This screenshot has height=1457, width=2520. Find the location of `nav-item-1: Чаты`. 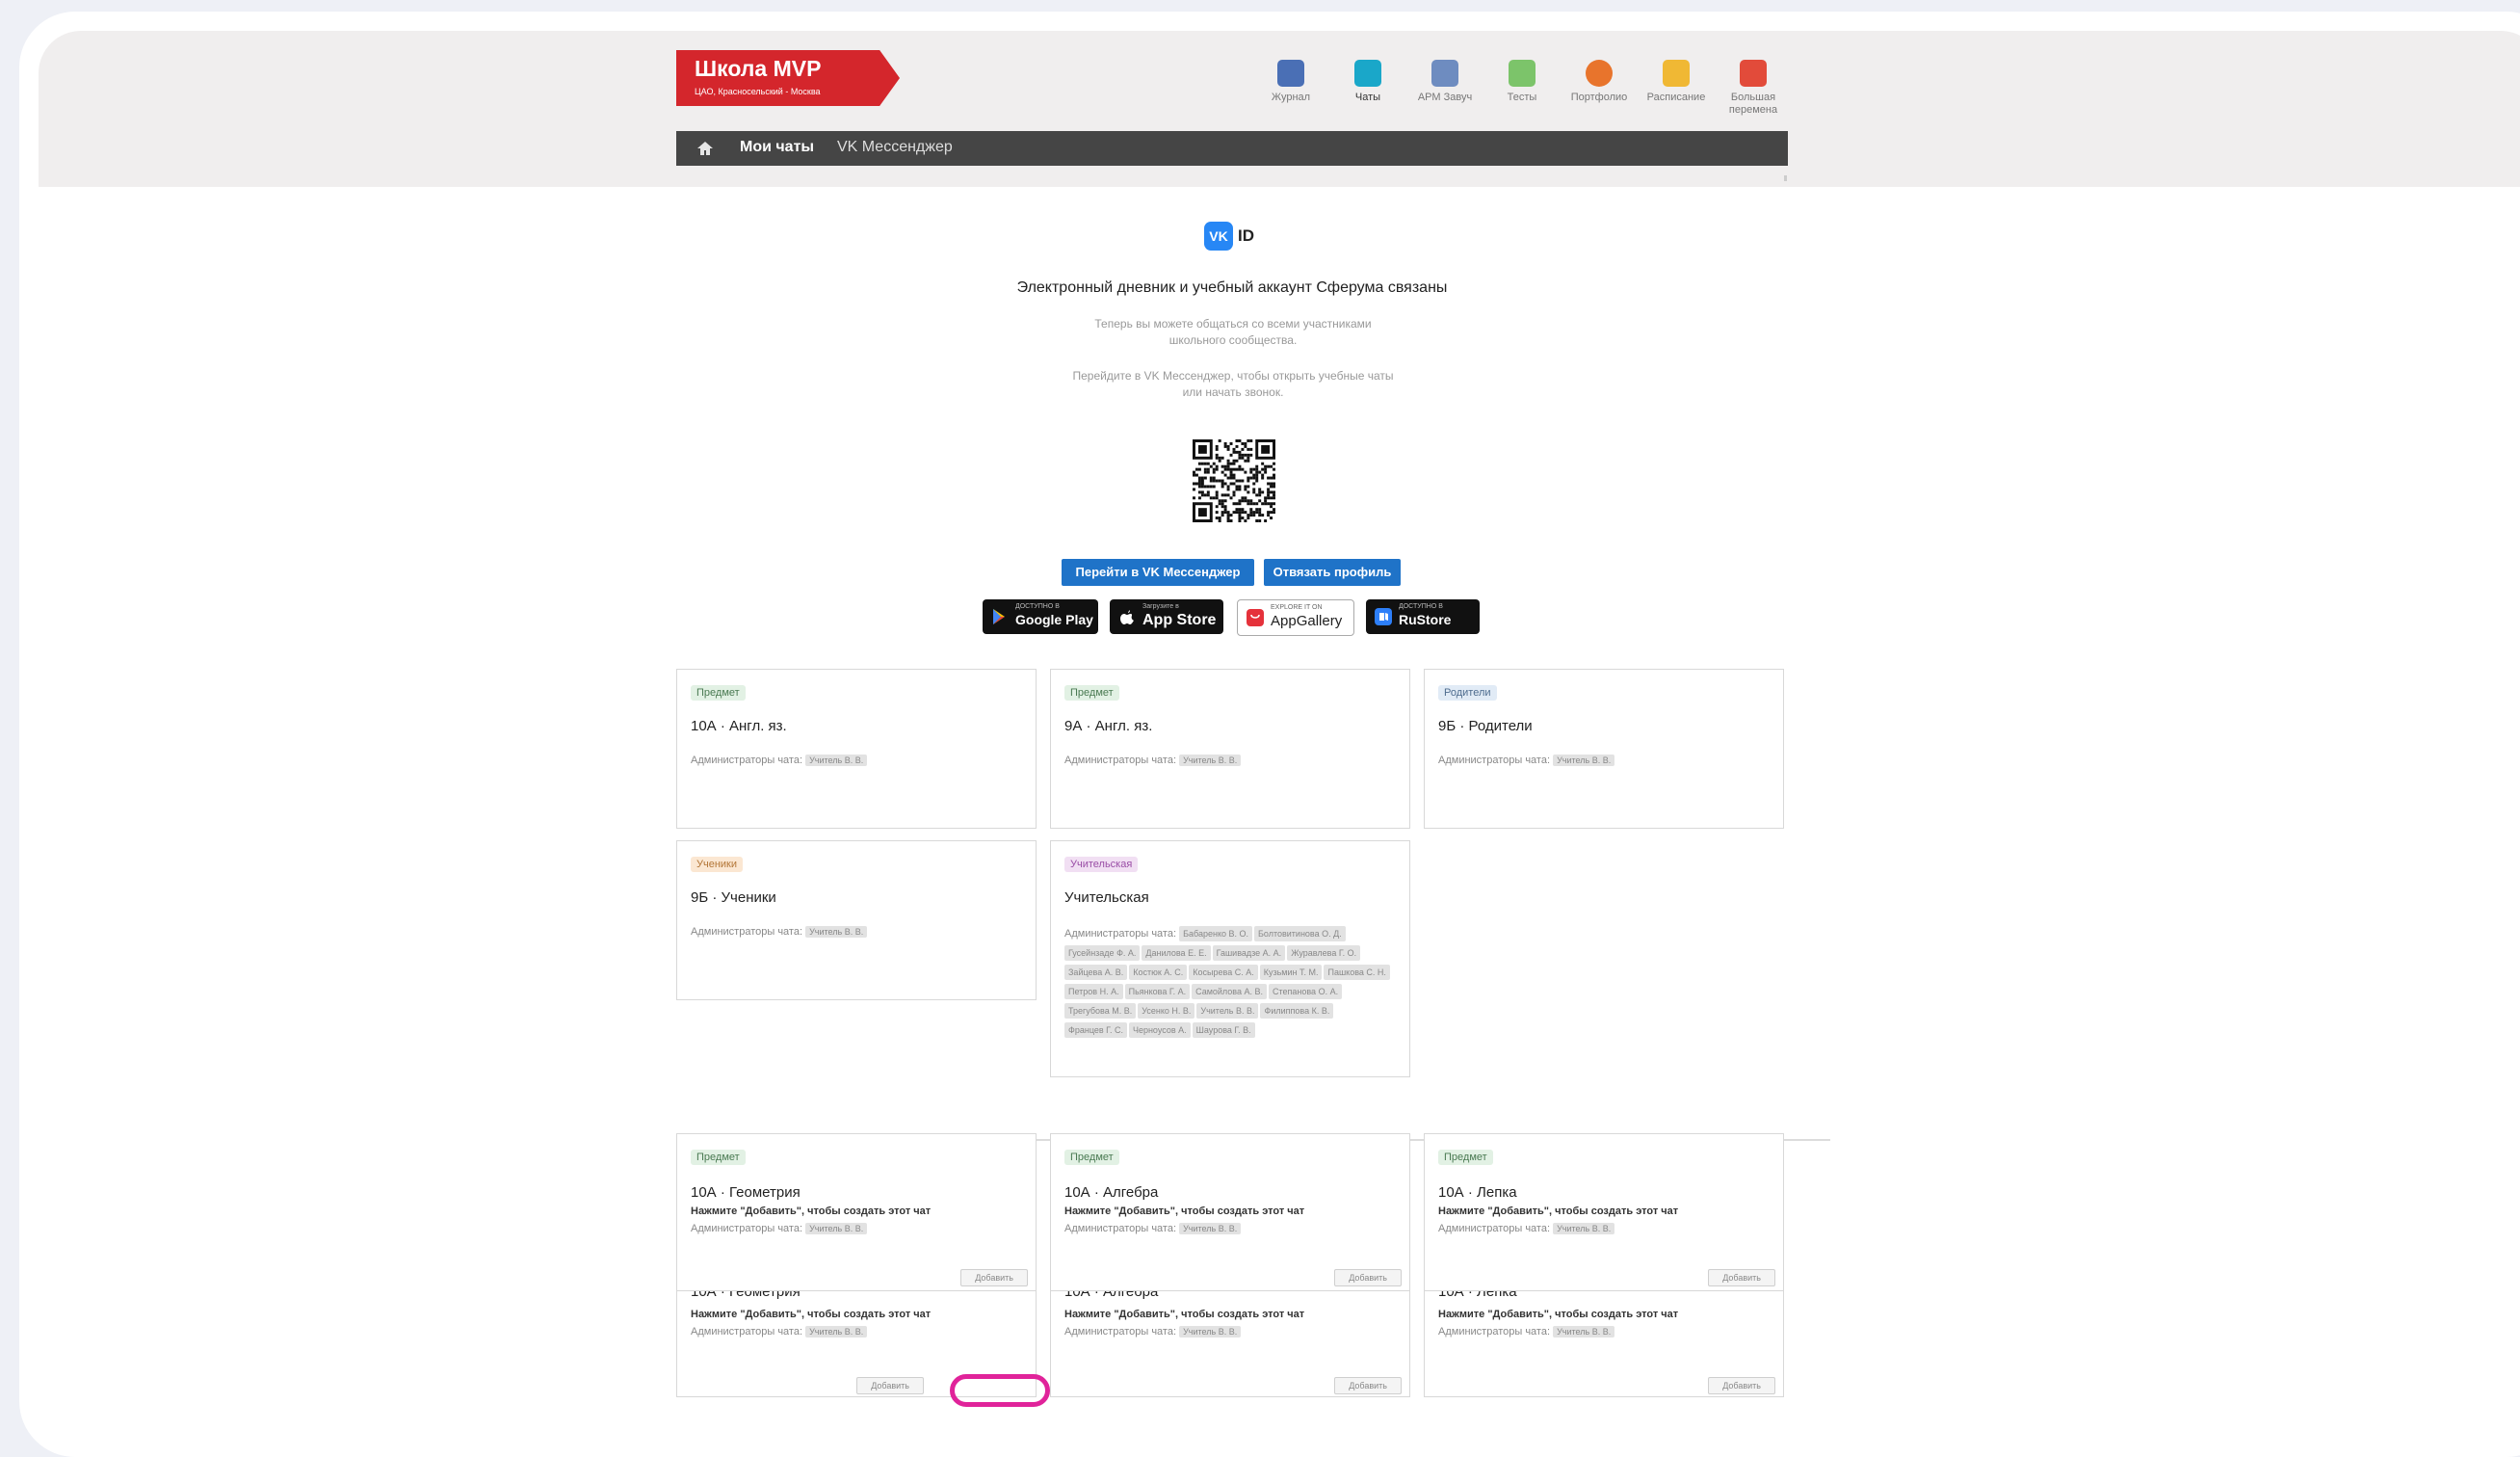

nav-item-1: Чаты is located at coordinates (1368, 110).